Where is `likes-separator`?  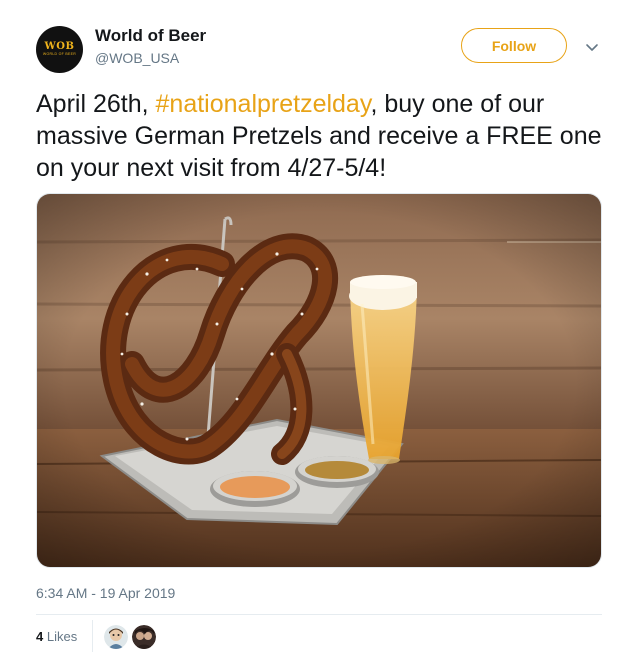
likes-separator is located at coordinates (92, 636).